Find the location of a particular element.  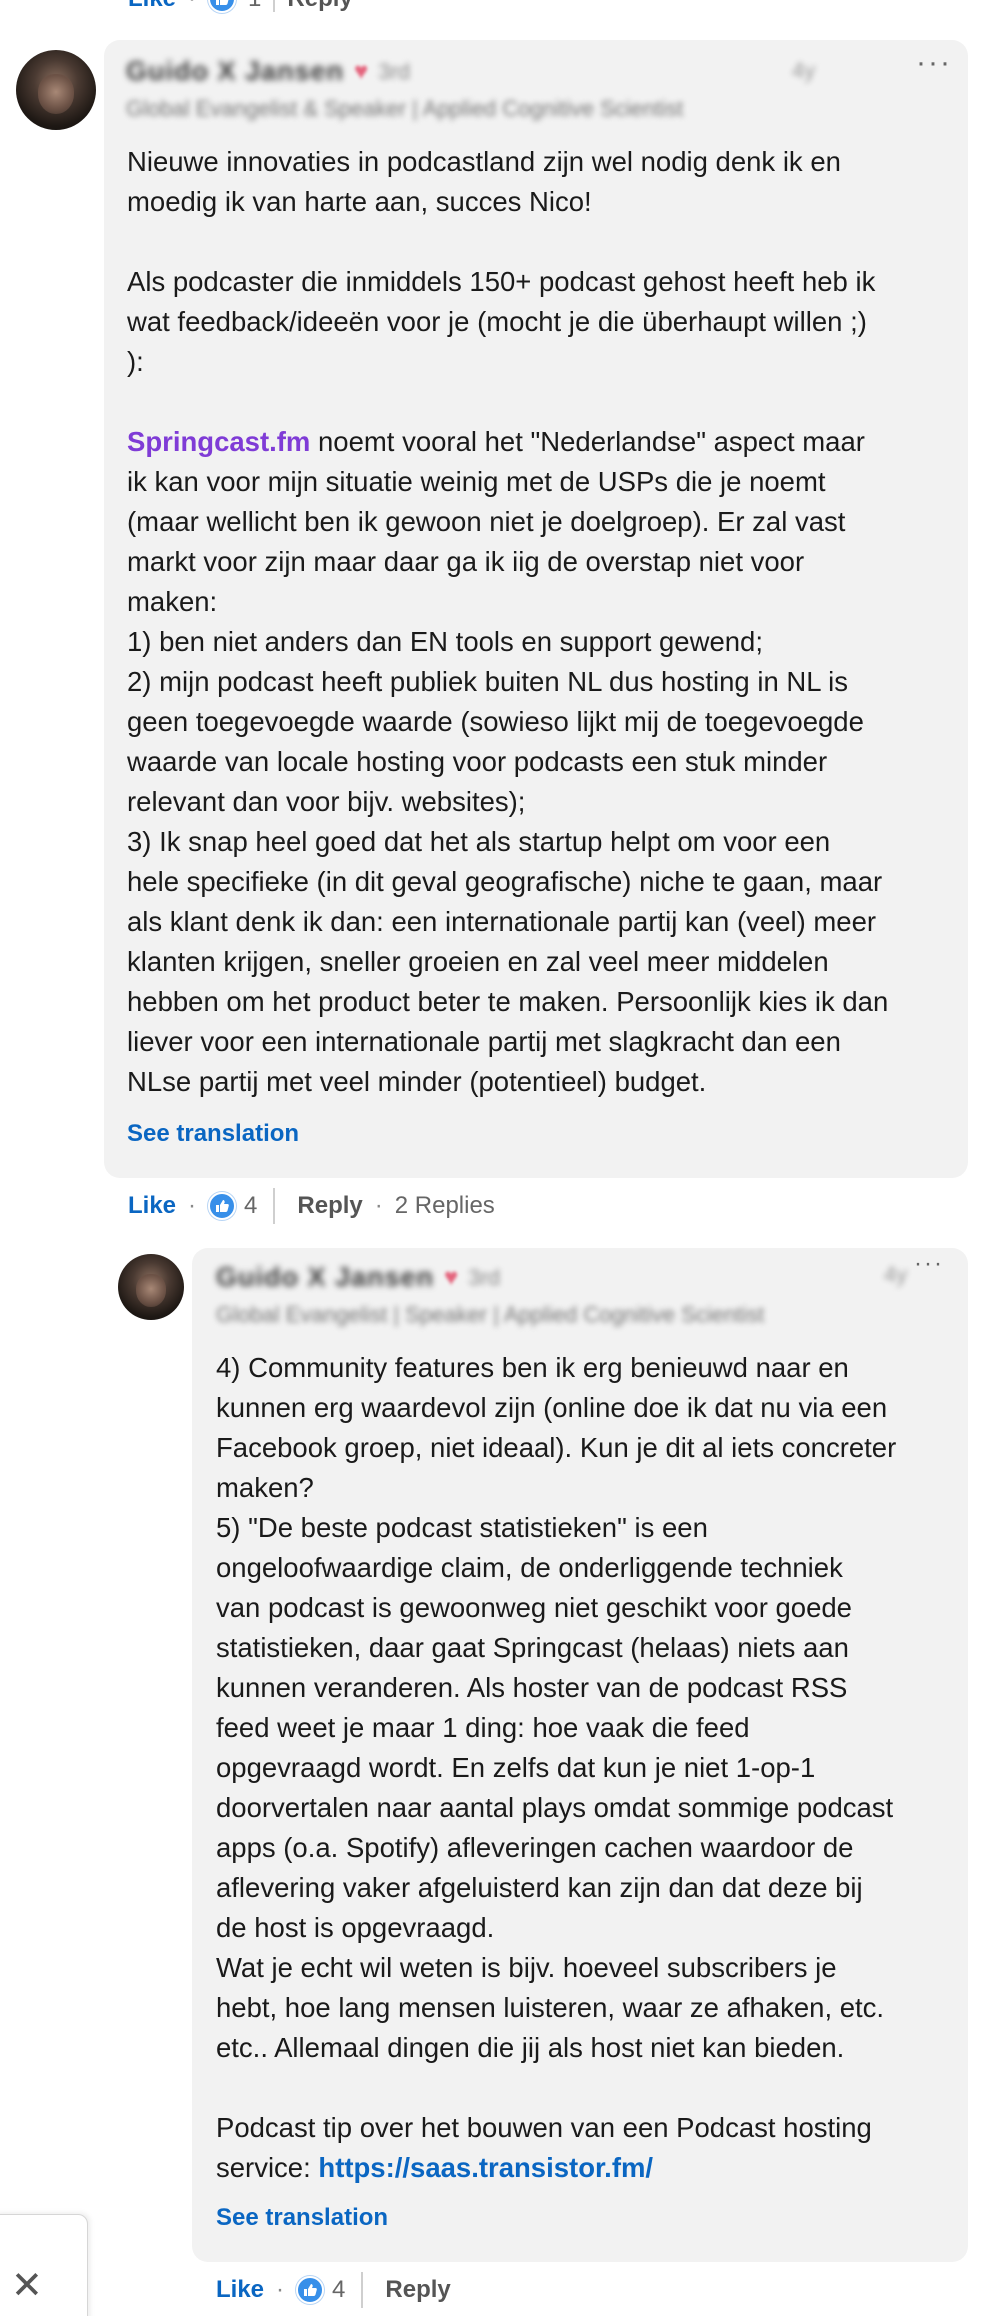

comment-actions: Like · 4 Reply is located at coordinates (333, 2290).